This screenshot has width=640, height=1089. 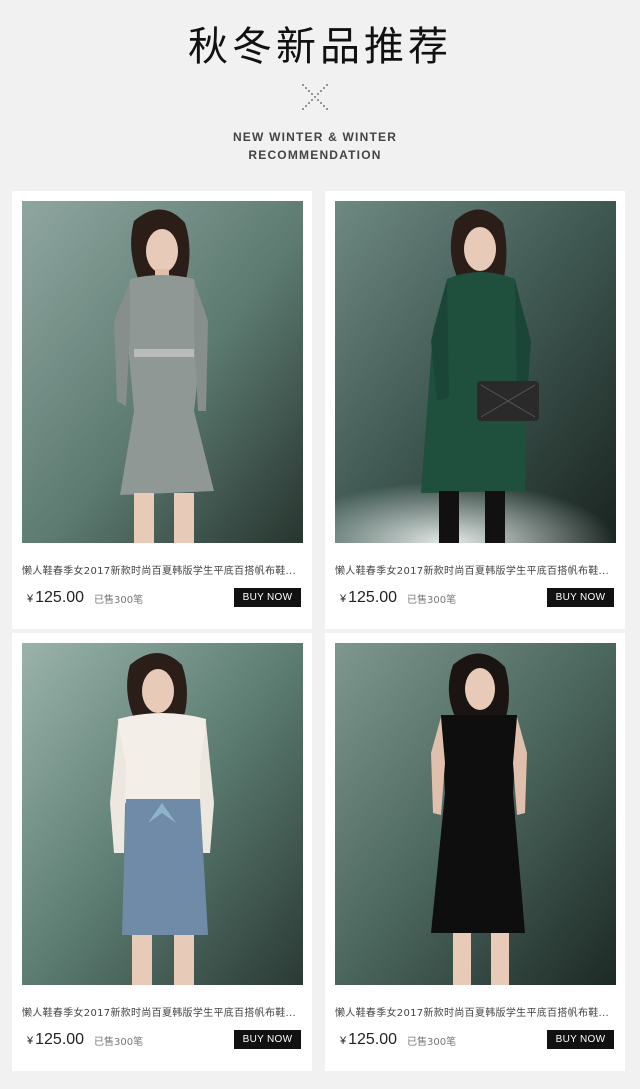 I want to click on page-title: 秋冬新品推荐, so click(x=320, y=47).